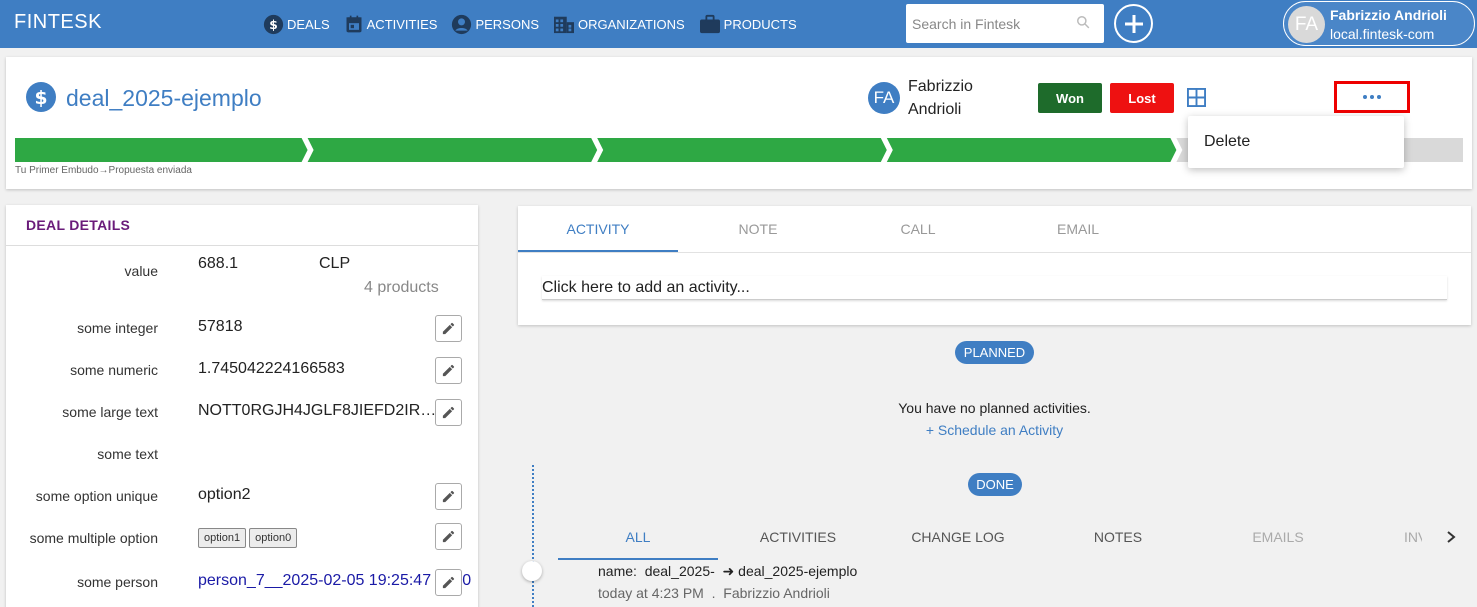 The image size is (1477, 607). Describe the element at coordinates (220, 326) in the screenshot. I see `field-value: 57818` at that location.